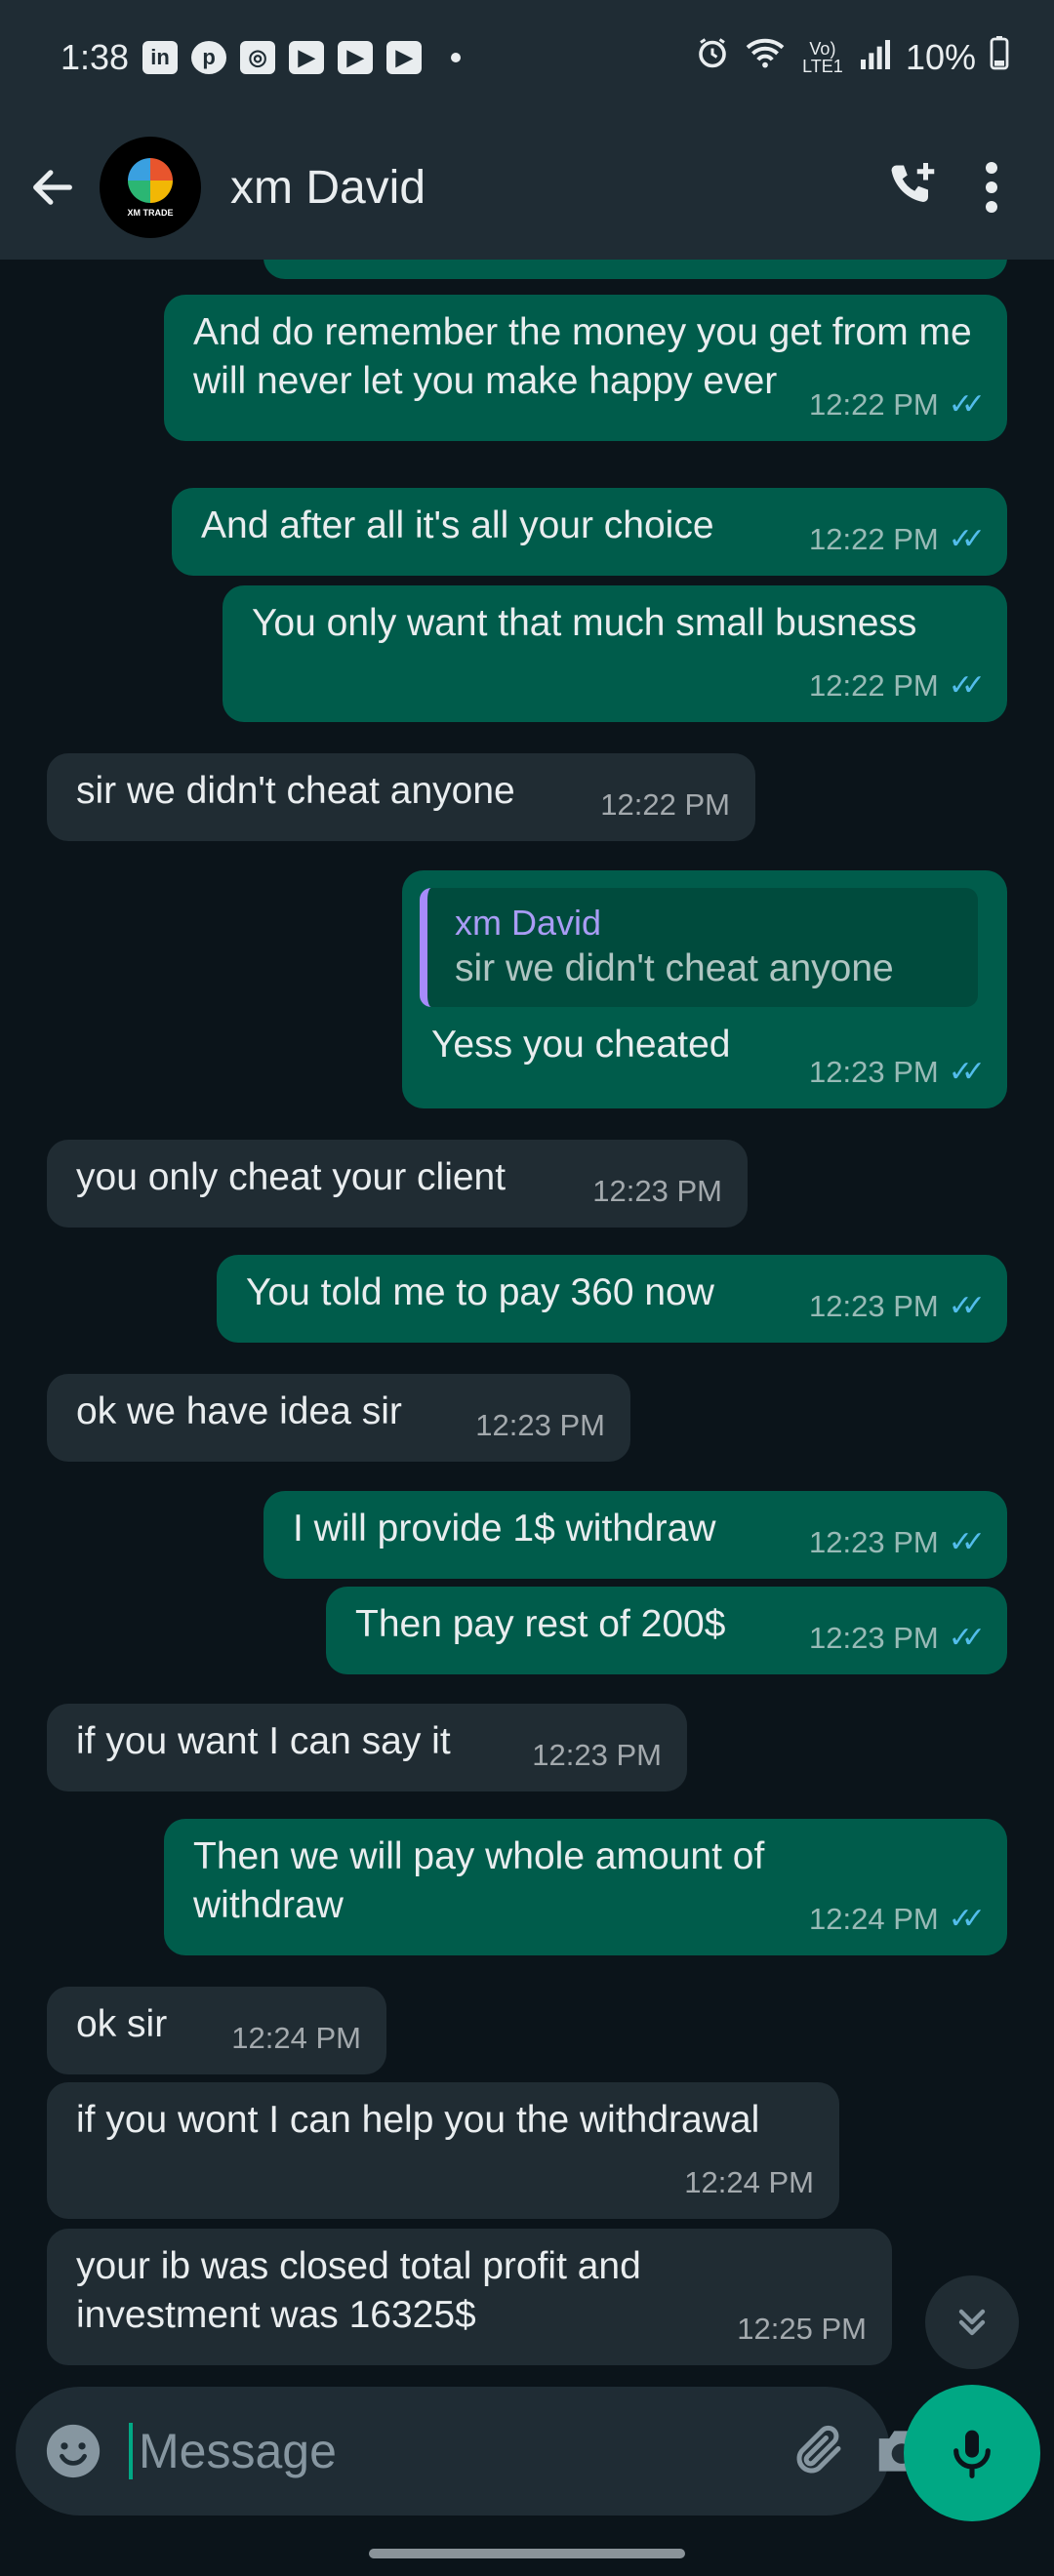  Describe the element at coordinates (150, 212) in the screenshot. I see `avatar-caption: XM TRADE` at that location.